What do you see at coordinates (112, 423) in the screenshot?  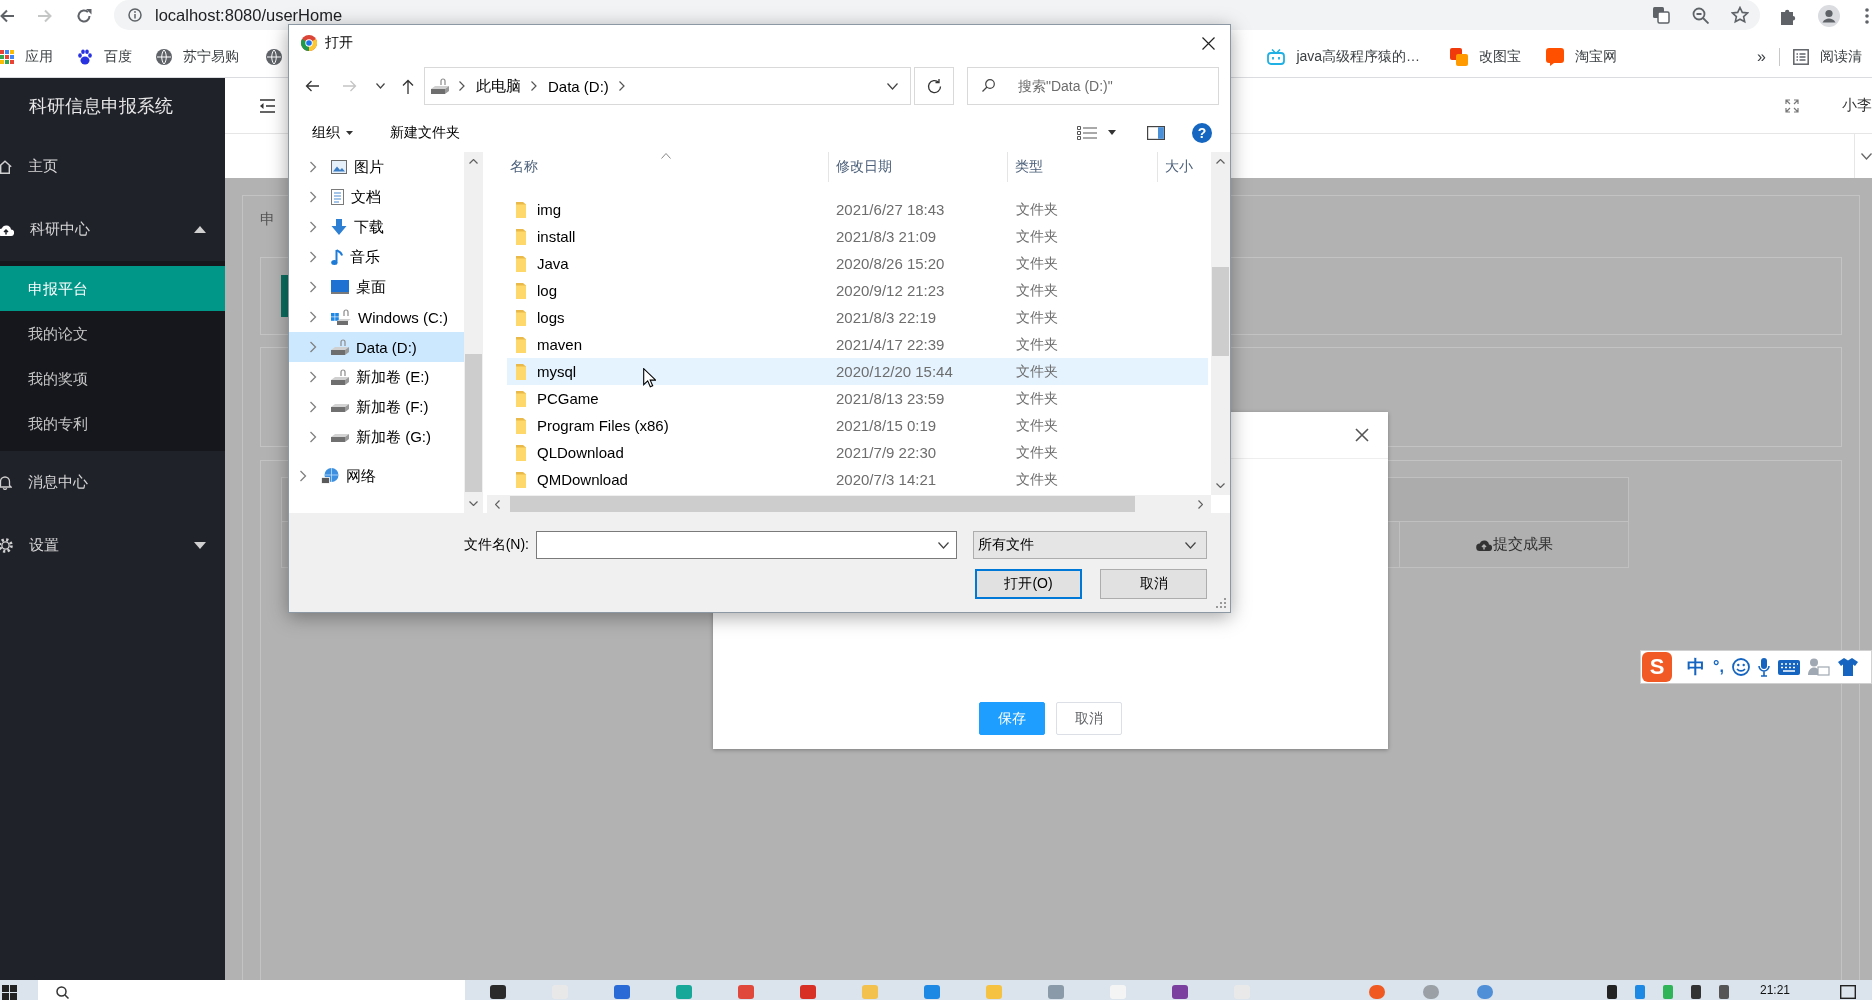 I see `submenu-item: 我的专利` at bounding box center [112, 423].